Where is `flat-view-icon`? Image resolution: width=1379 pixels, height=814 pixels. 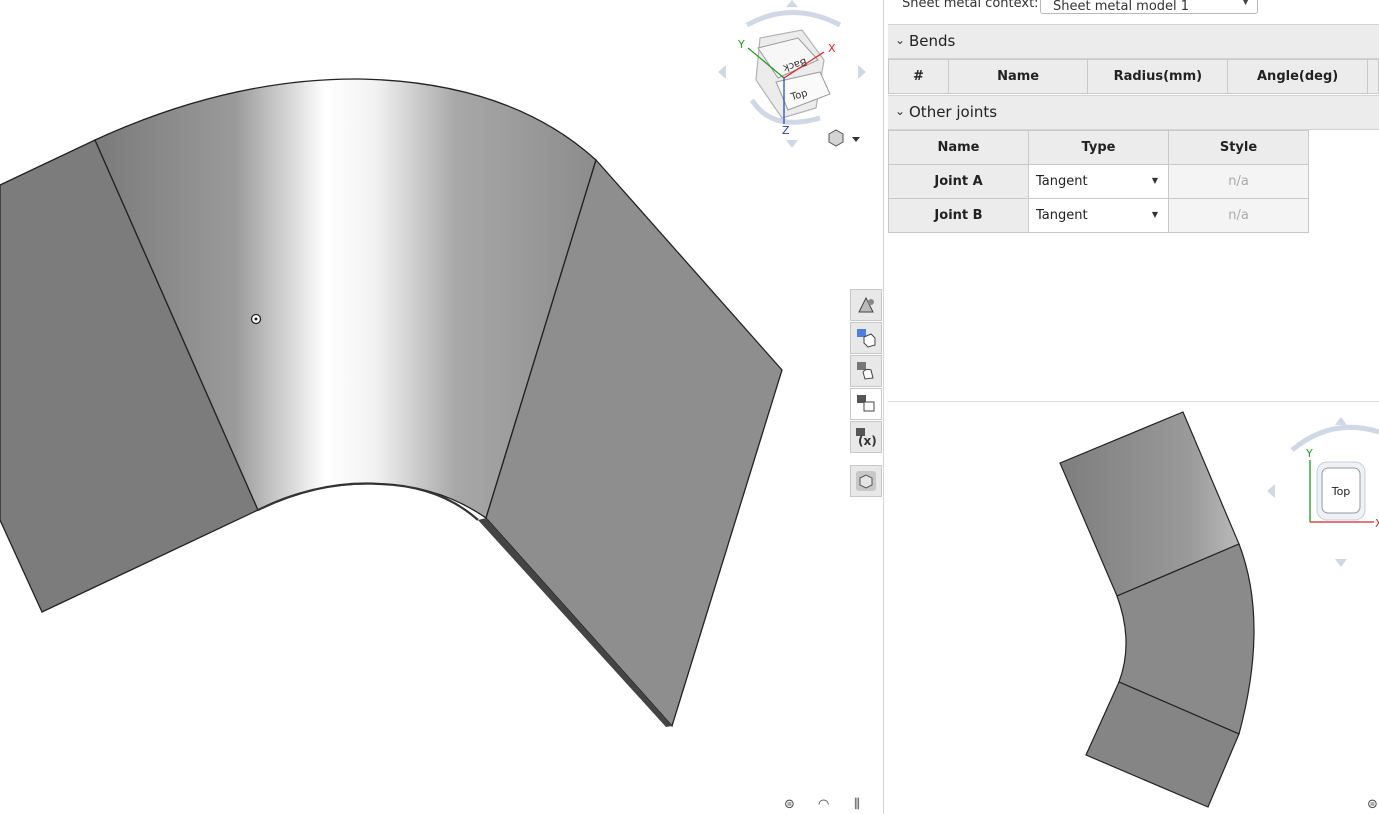
flat-view-icon is located at coordinates (865, 371).